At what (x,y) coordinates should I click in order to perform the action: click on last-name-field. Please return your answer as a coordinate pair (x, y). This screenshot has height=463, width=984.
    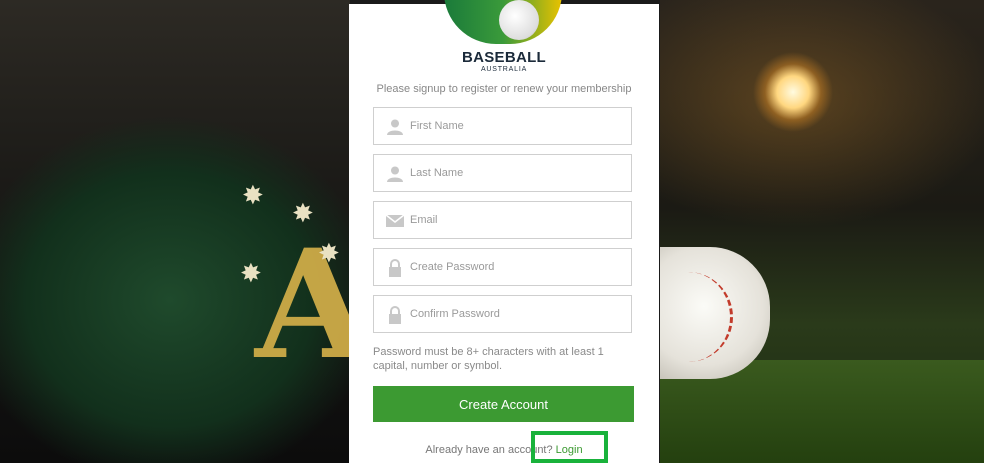
    Looking at the image, I should click on (502, 173).